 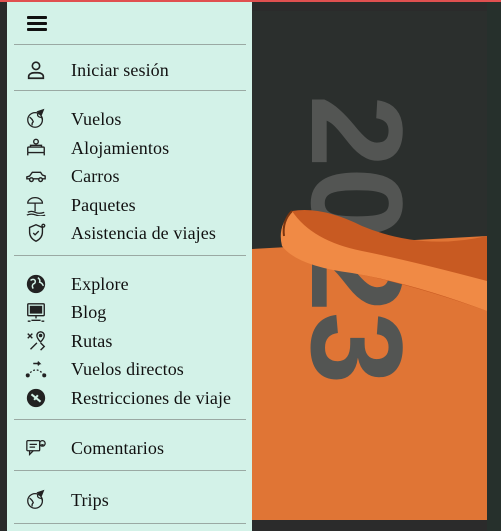 What do you see at coordinates (36, 284) in the screenshot?
I see `globe-icon` at bounding box center [36, 284].